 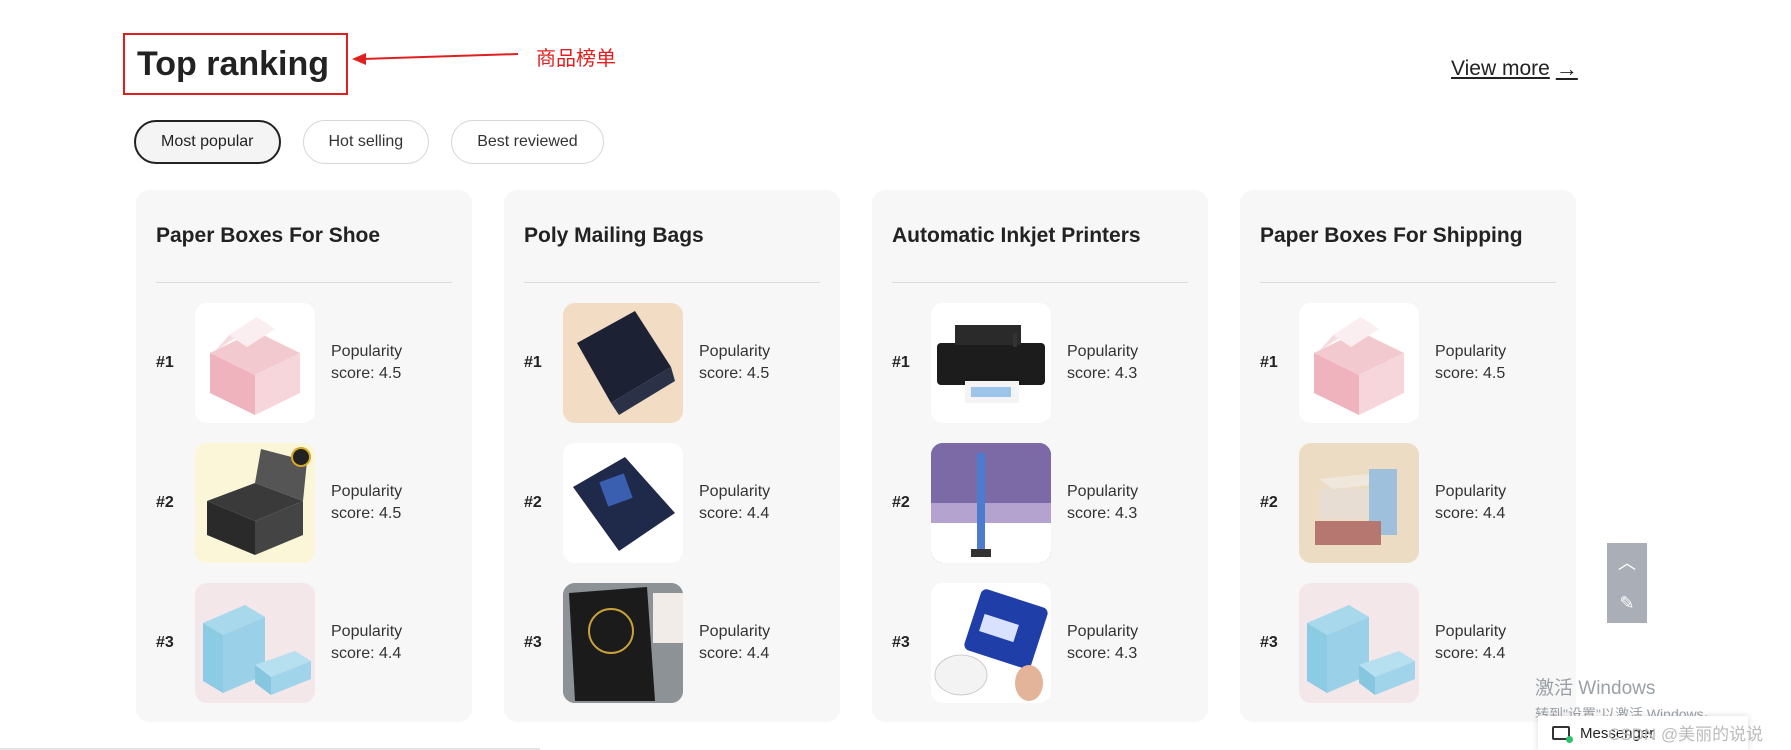 I want to click on section-title: Top ranking, so click(x=235, y=64).